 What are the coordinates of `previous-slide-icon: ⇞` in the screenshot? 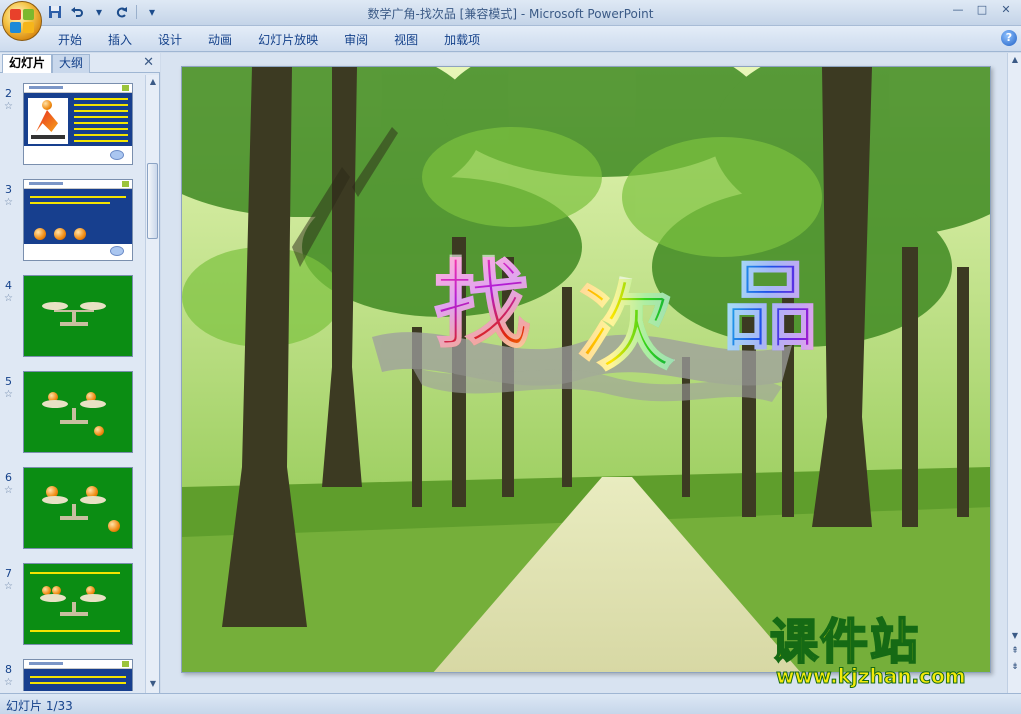 It's located at (1015, 651).